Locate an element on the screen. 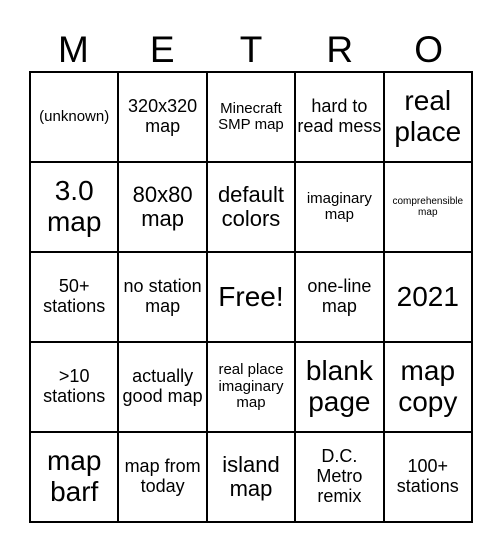 The image size is (501, 544). free-space-cell: Free! is located at coordinates (251, 297).